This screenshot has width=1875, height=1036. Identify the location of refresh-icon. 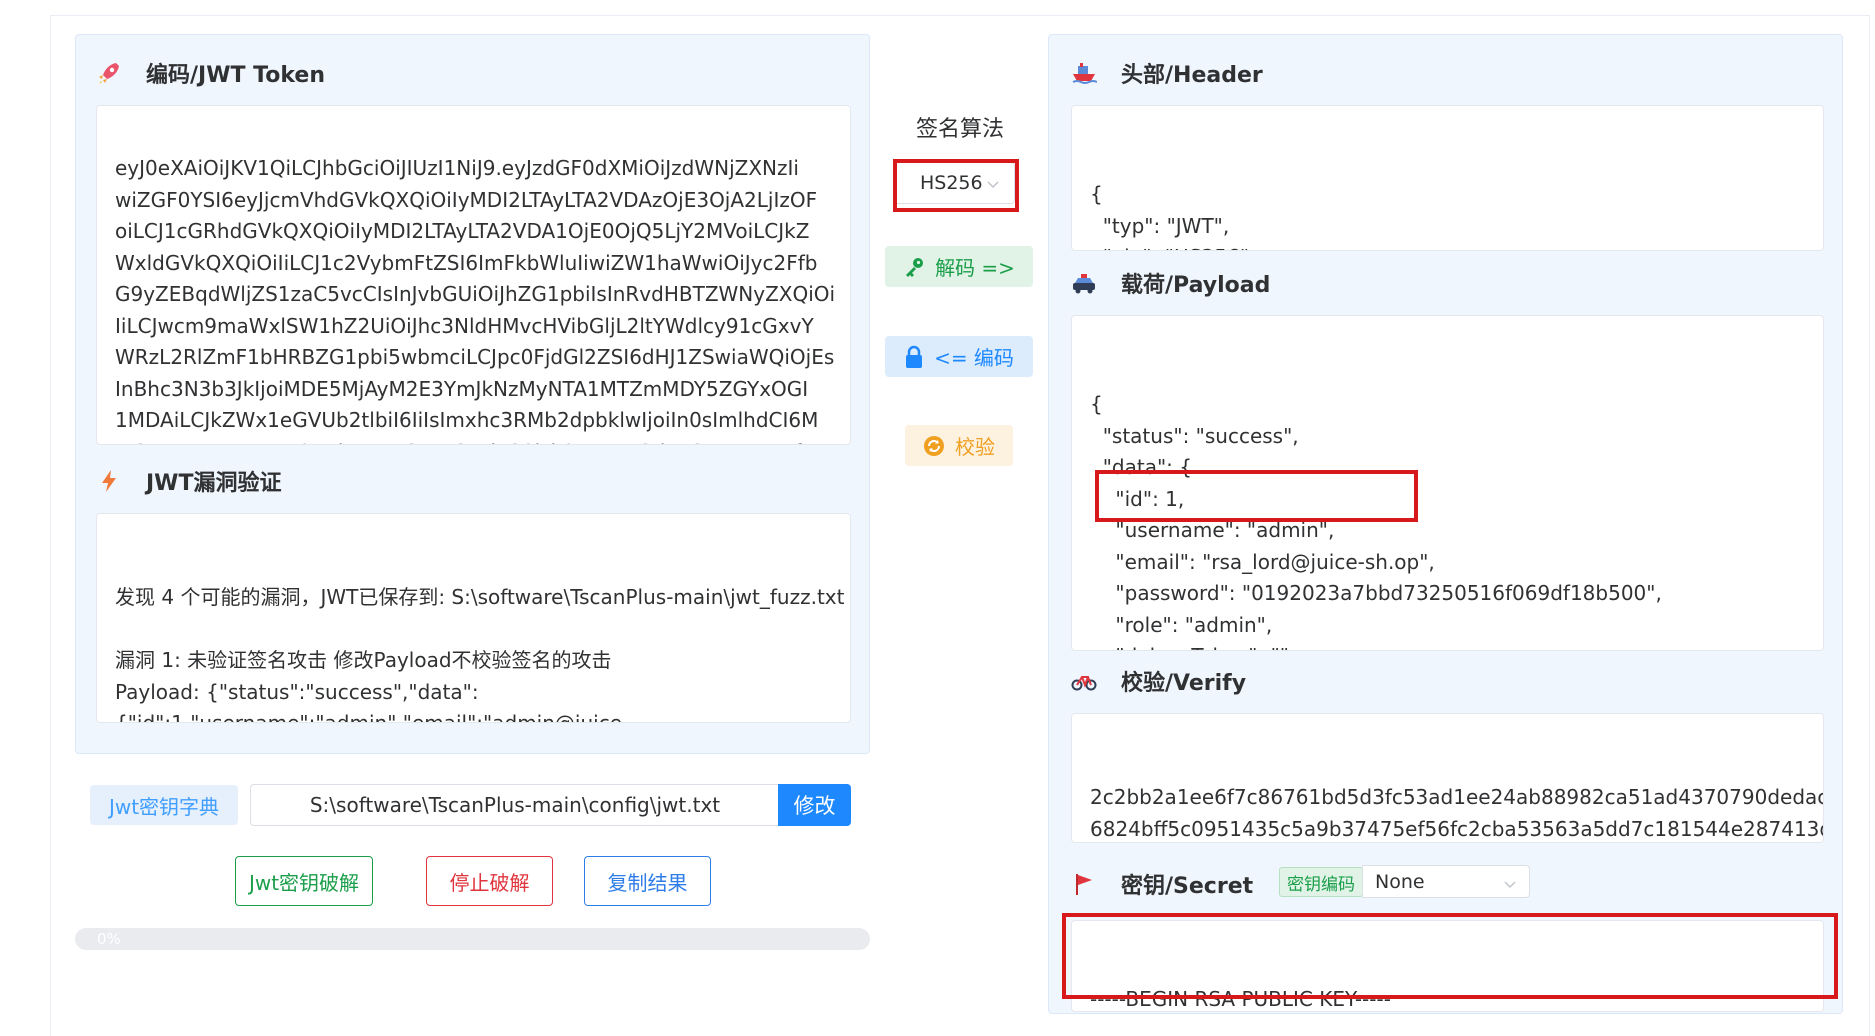
(934, 446).